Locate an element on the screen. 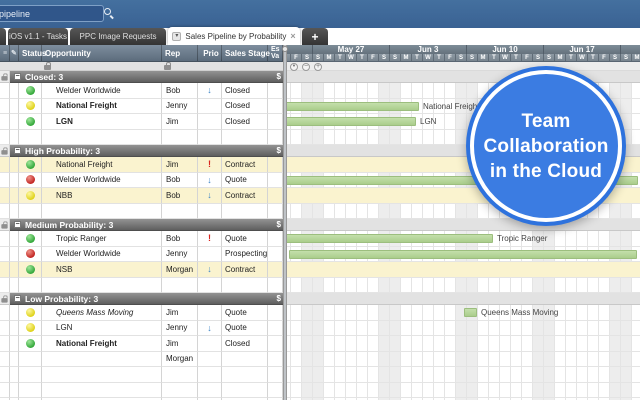  search-button is located at coordinates (110, 14).